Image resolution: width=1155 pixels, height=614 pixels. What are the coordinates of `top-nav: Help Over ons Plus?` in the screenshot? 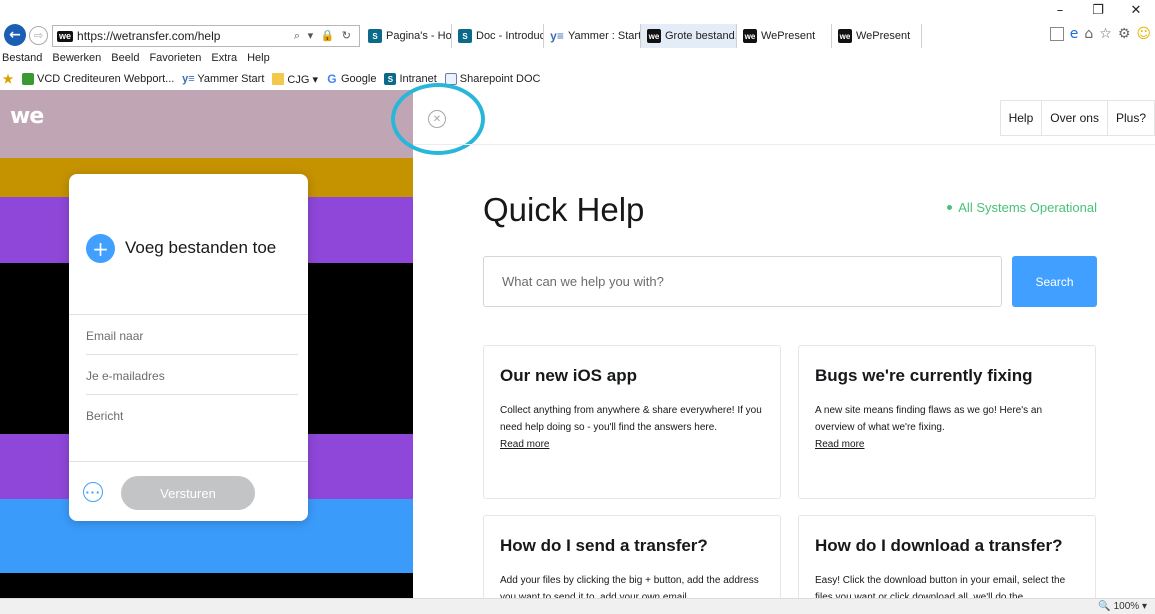 It's located at (1077, 118).